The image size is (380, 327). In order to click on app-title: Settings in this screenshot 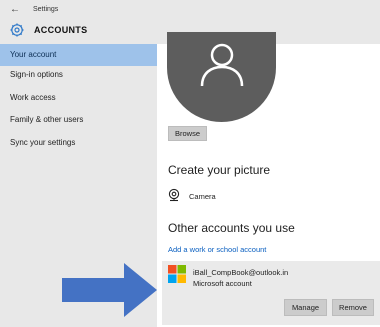, I will do `click(46, 9)`.